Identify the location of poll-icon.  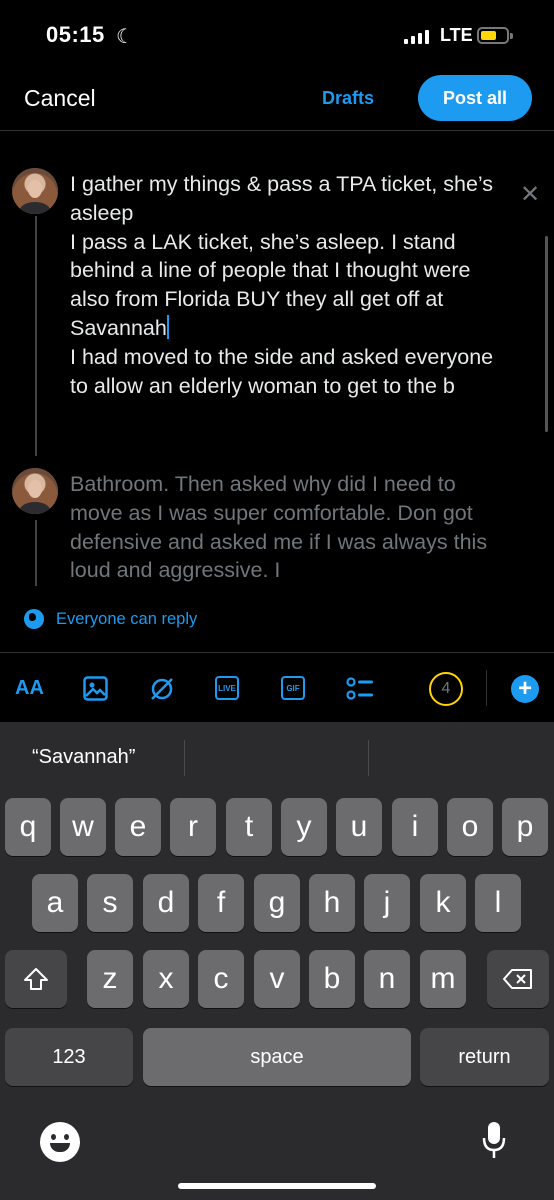
(360, 691).